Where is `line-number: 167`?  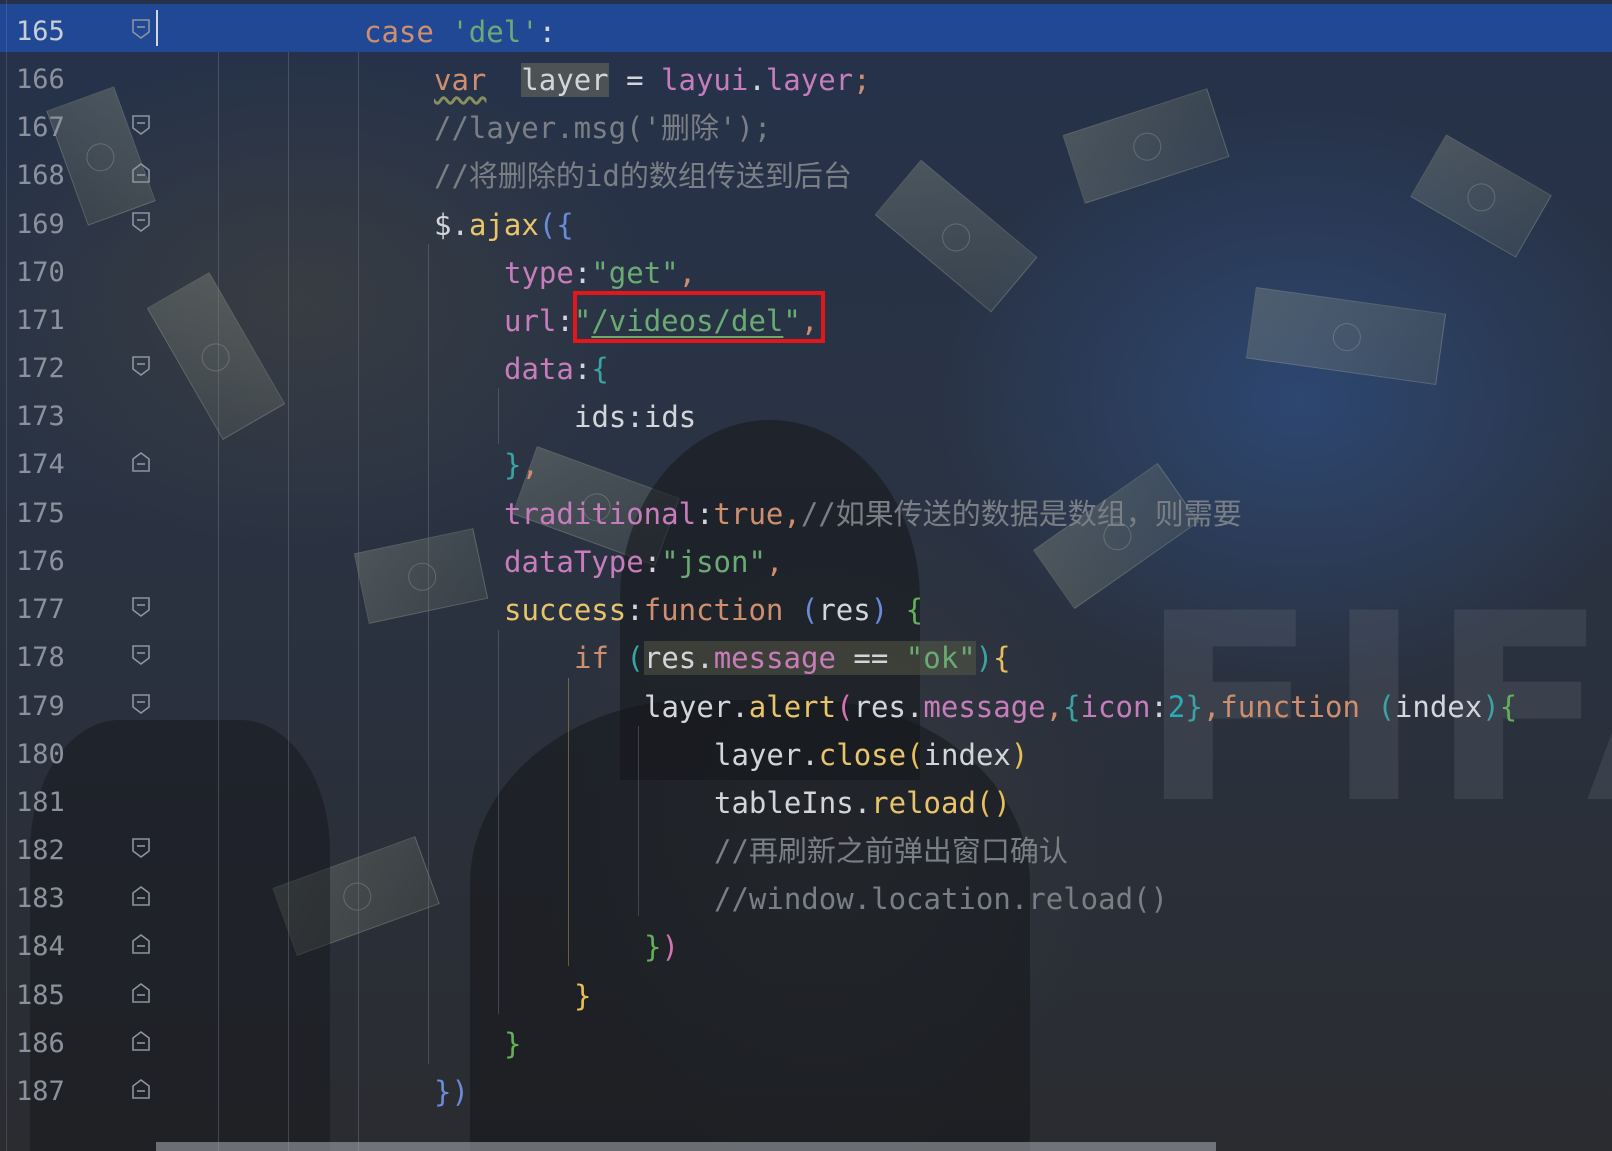
line-number: 167 is located at coordinates (40, 124).